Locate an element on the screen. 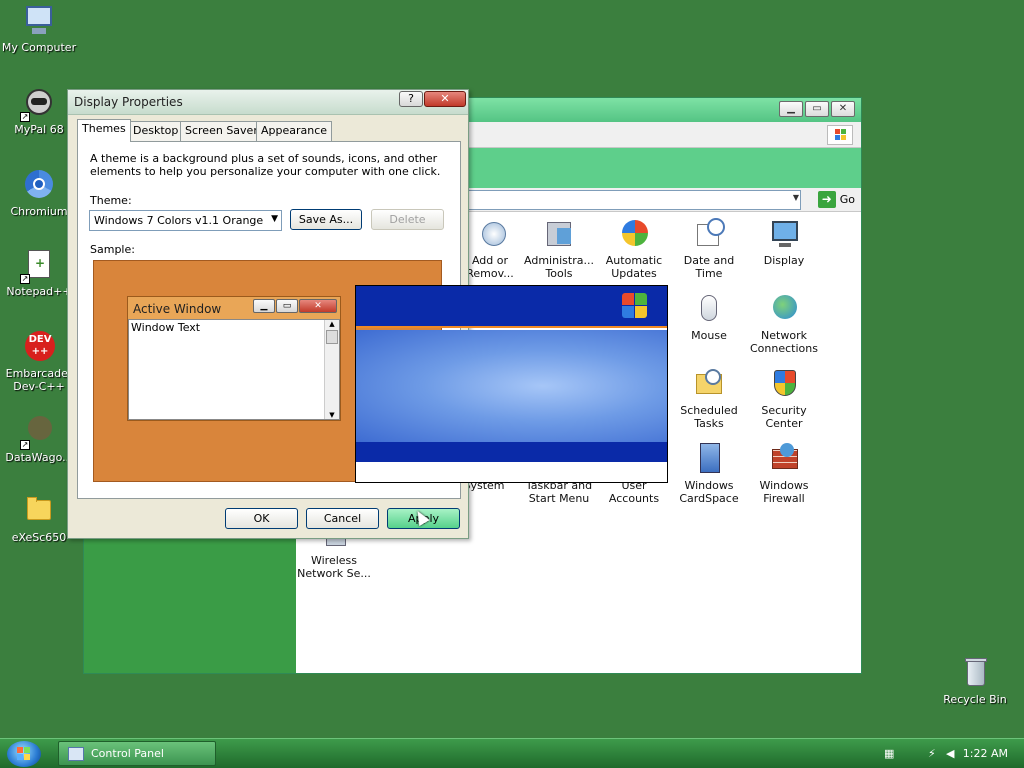 This screenshot has height=768, width=1024. cp-item-automatic-updates: Automatic Updates is located at coordinates (634, 249).